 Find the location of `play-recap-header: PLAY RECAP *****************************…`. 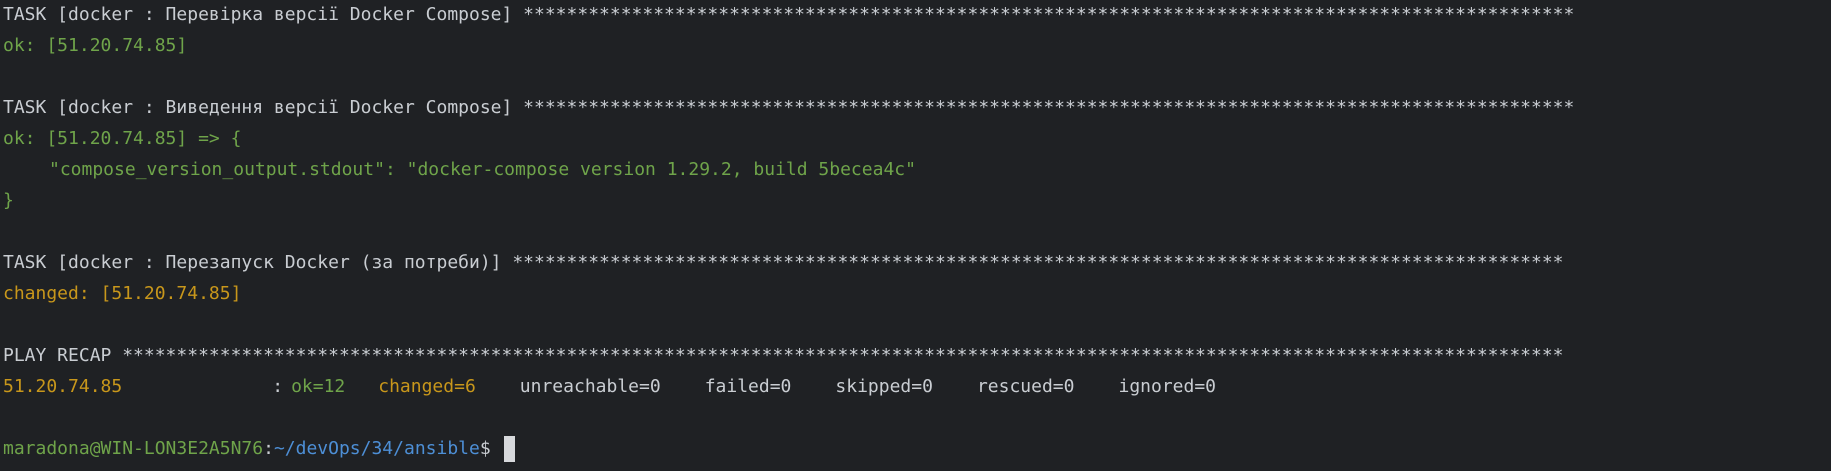

play-recap-header: PLAY RECAP *****************************… is located at coordinates (783, 355).